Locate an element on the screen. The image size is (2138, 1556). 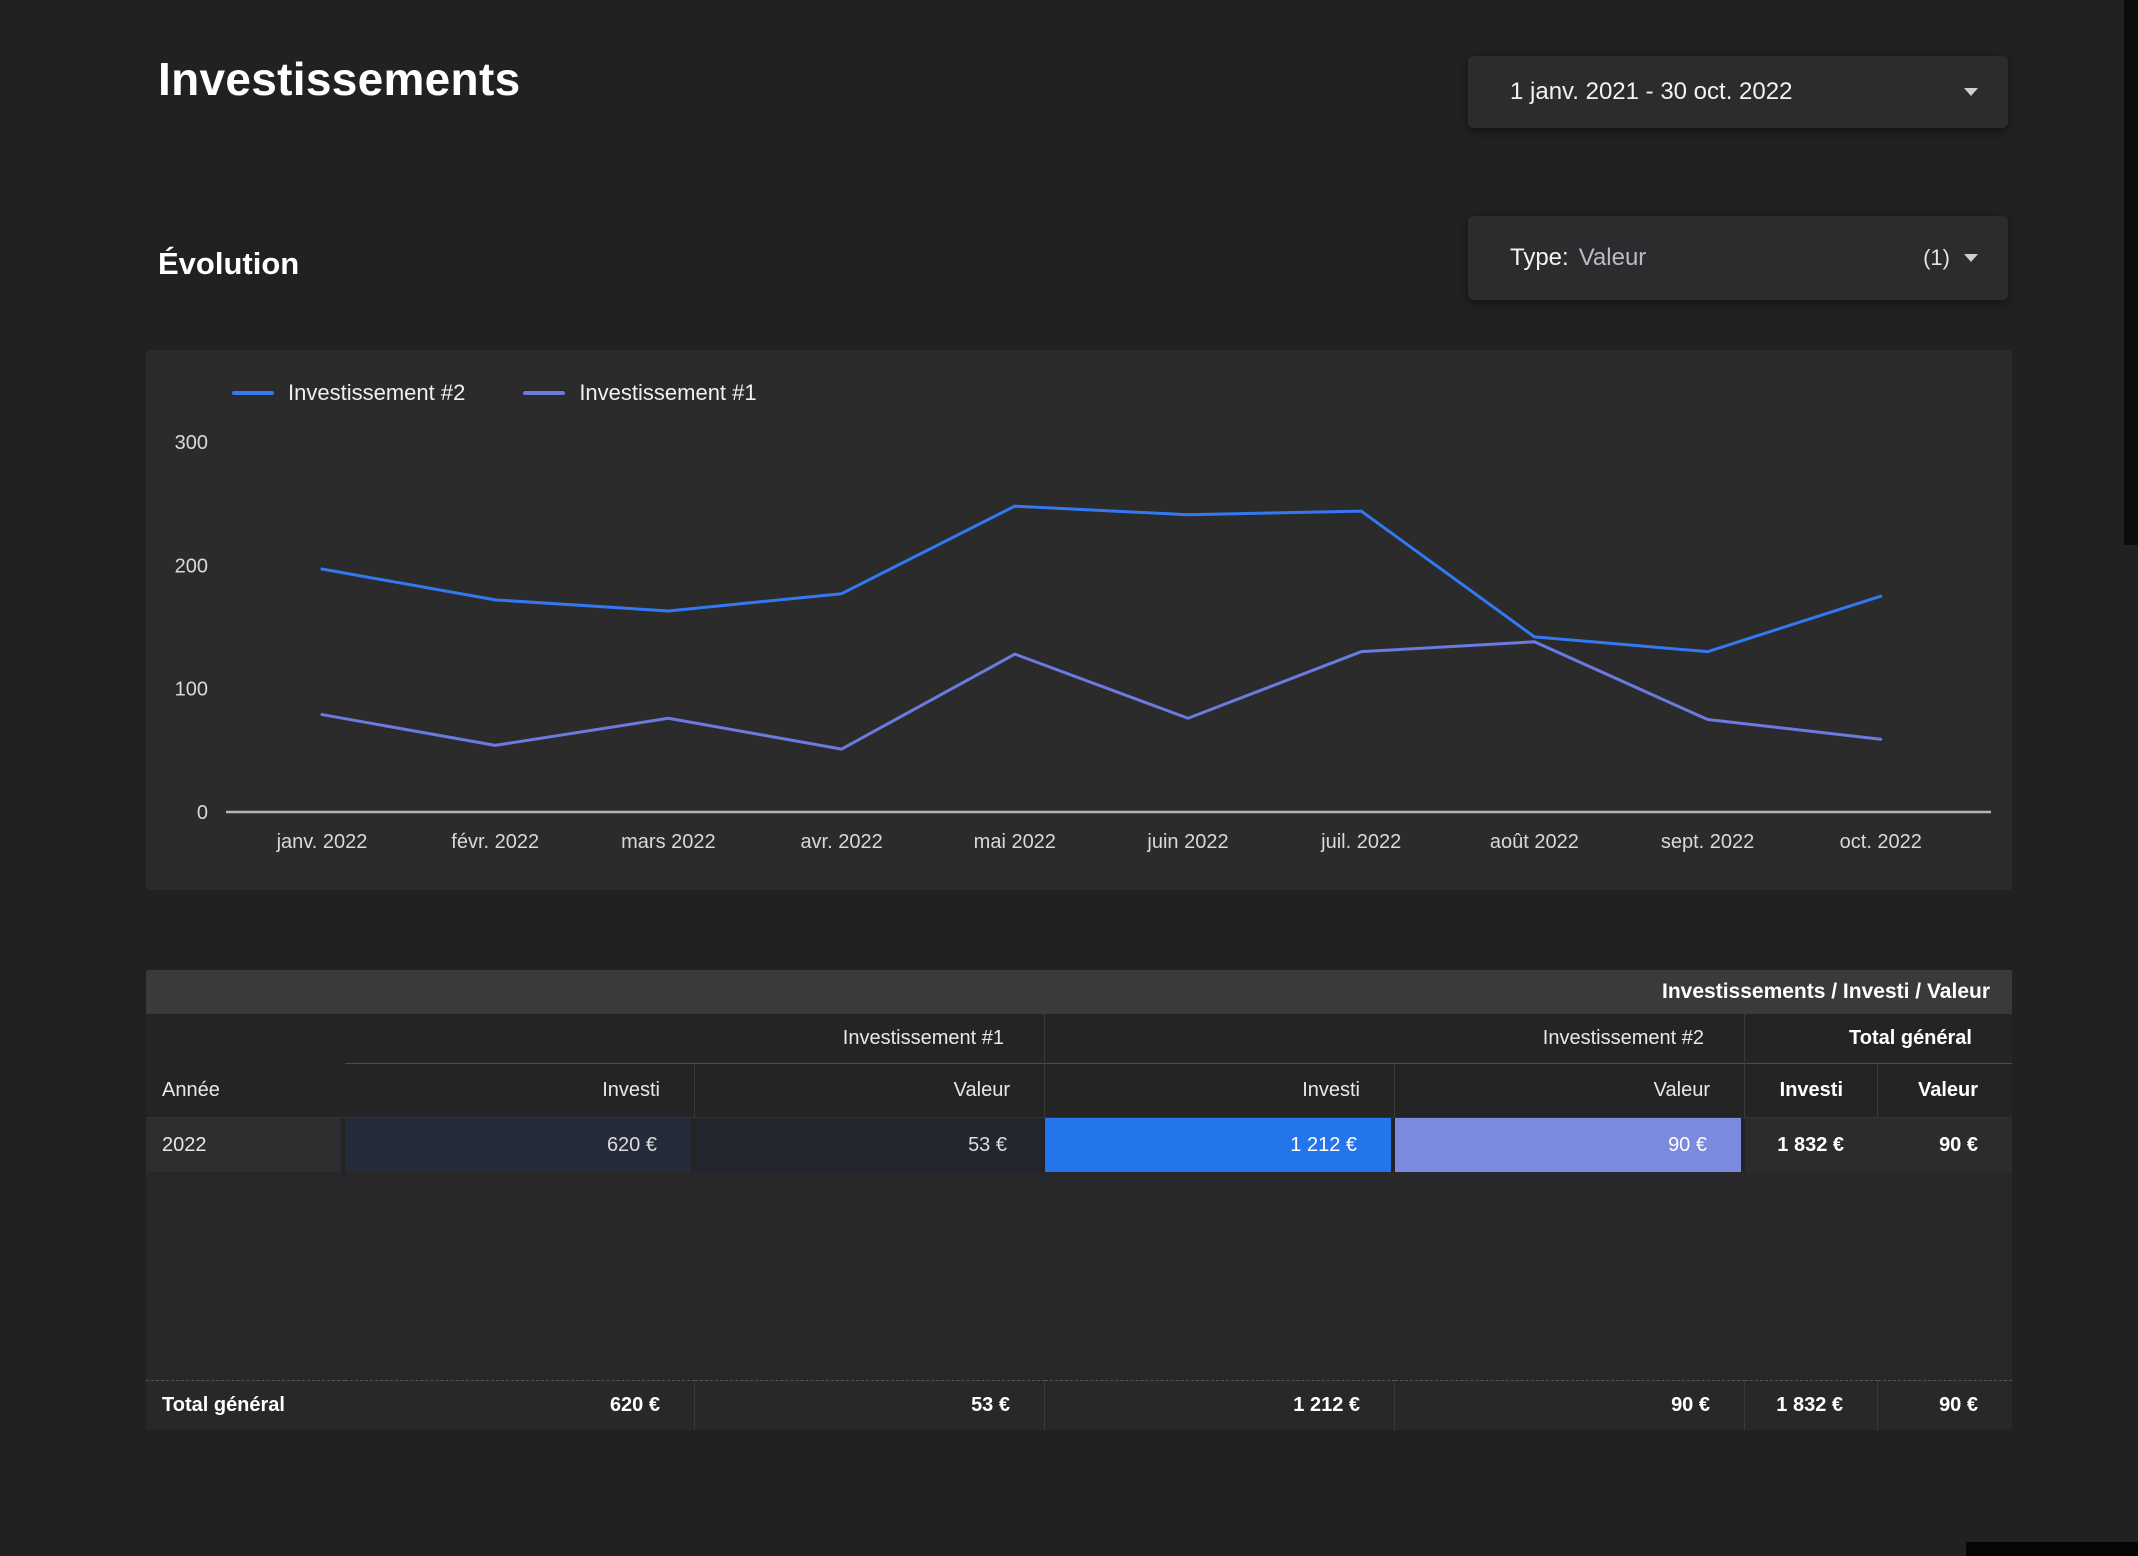
column-header-valeur-2: Valeur is located at coordinates (1570, 1091).